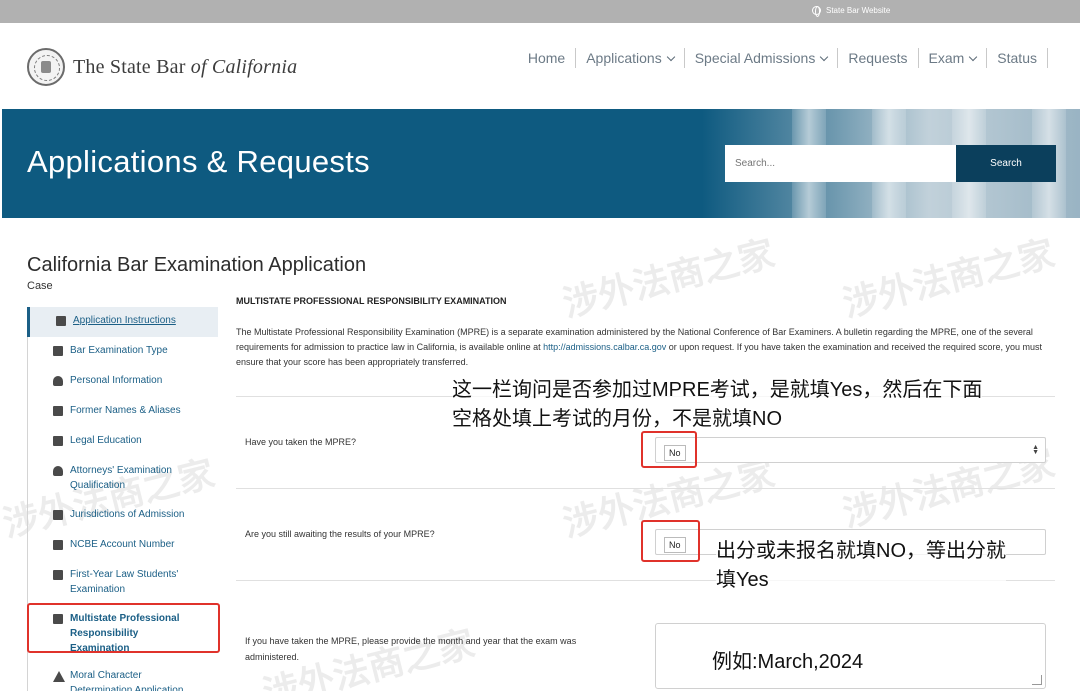  What do you see at coordinates (858, 10) in the screenshot?
I see `state-bar-website-label: State Bar Website` at bounding box center [858, 10].